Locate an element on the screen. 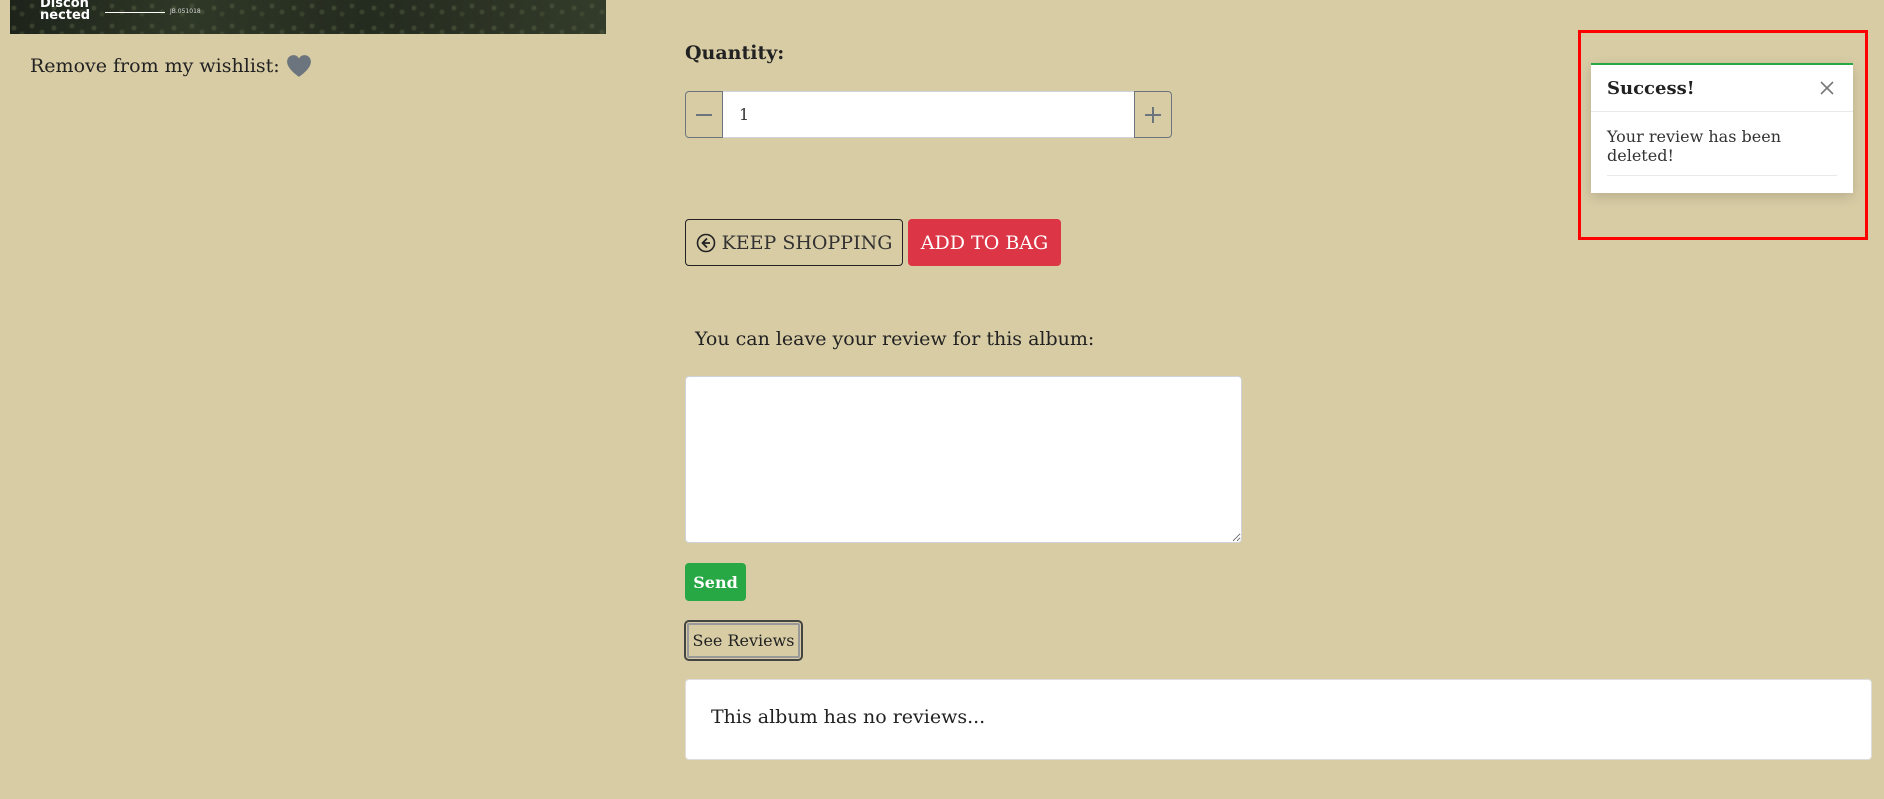 The image size is (1884, 799). wishlist-label: Remove from my wishlist: is located at coordinates (155, 66).